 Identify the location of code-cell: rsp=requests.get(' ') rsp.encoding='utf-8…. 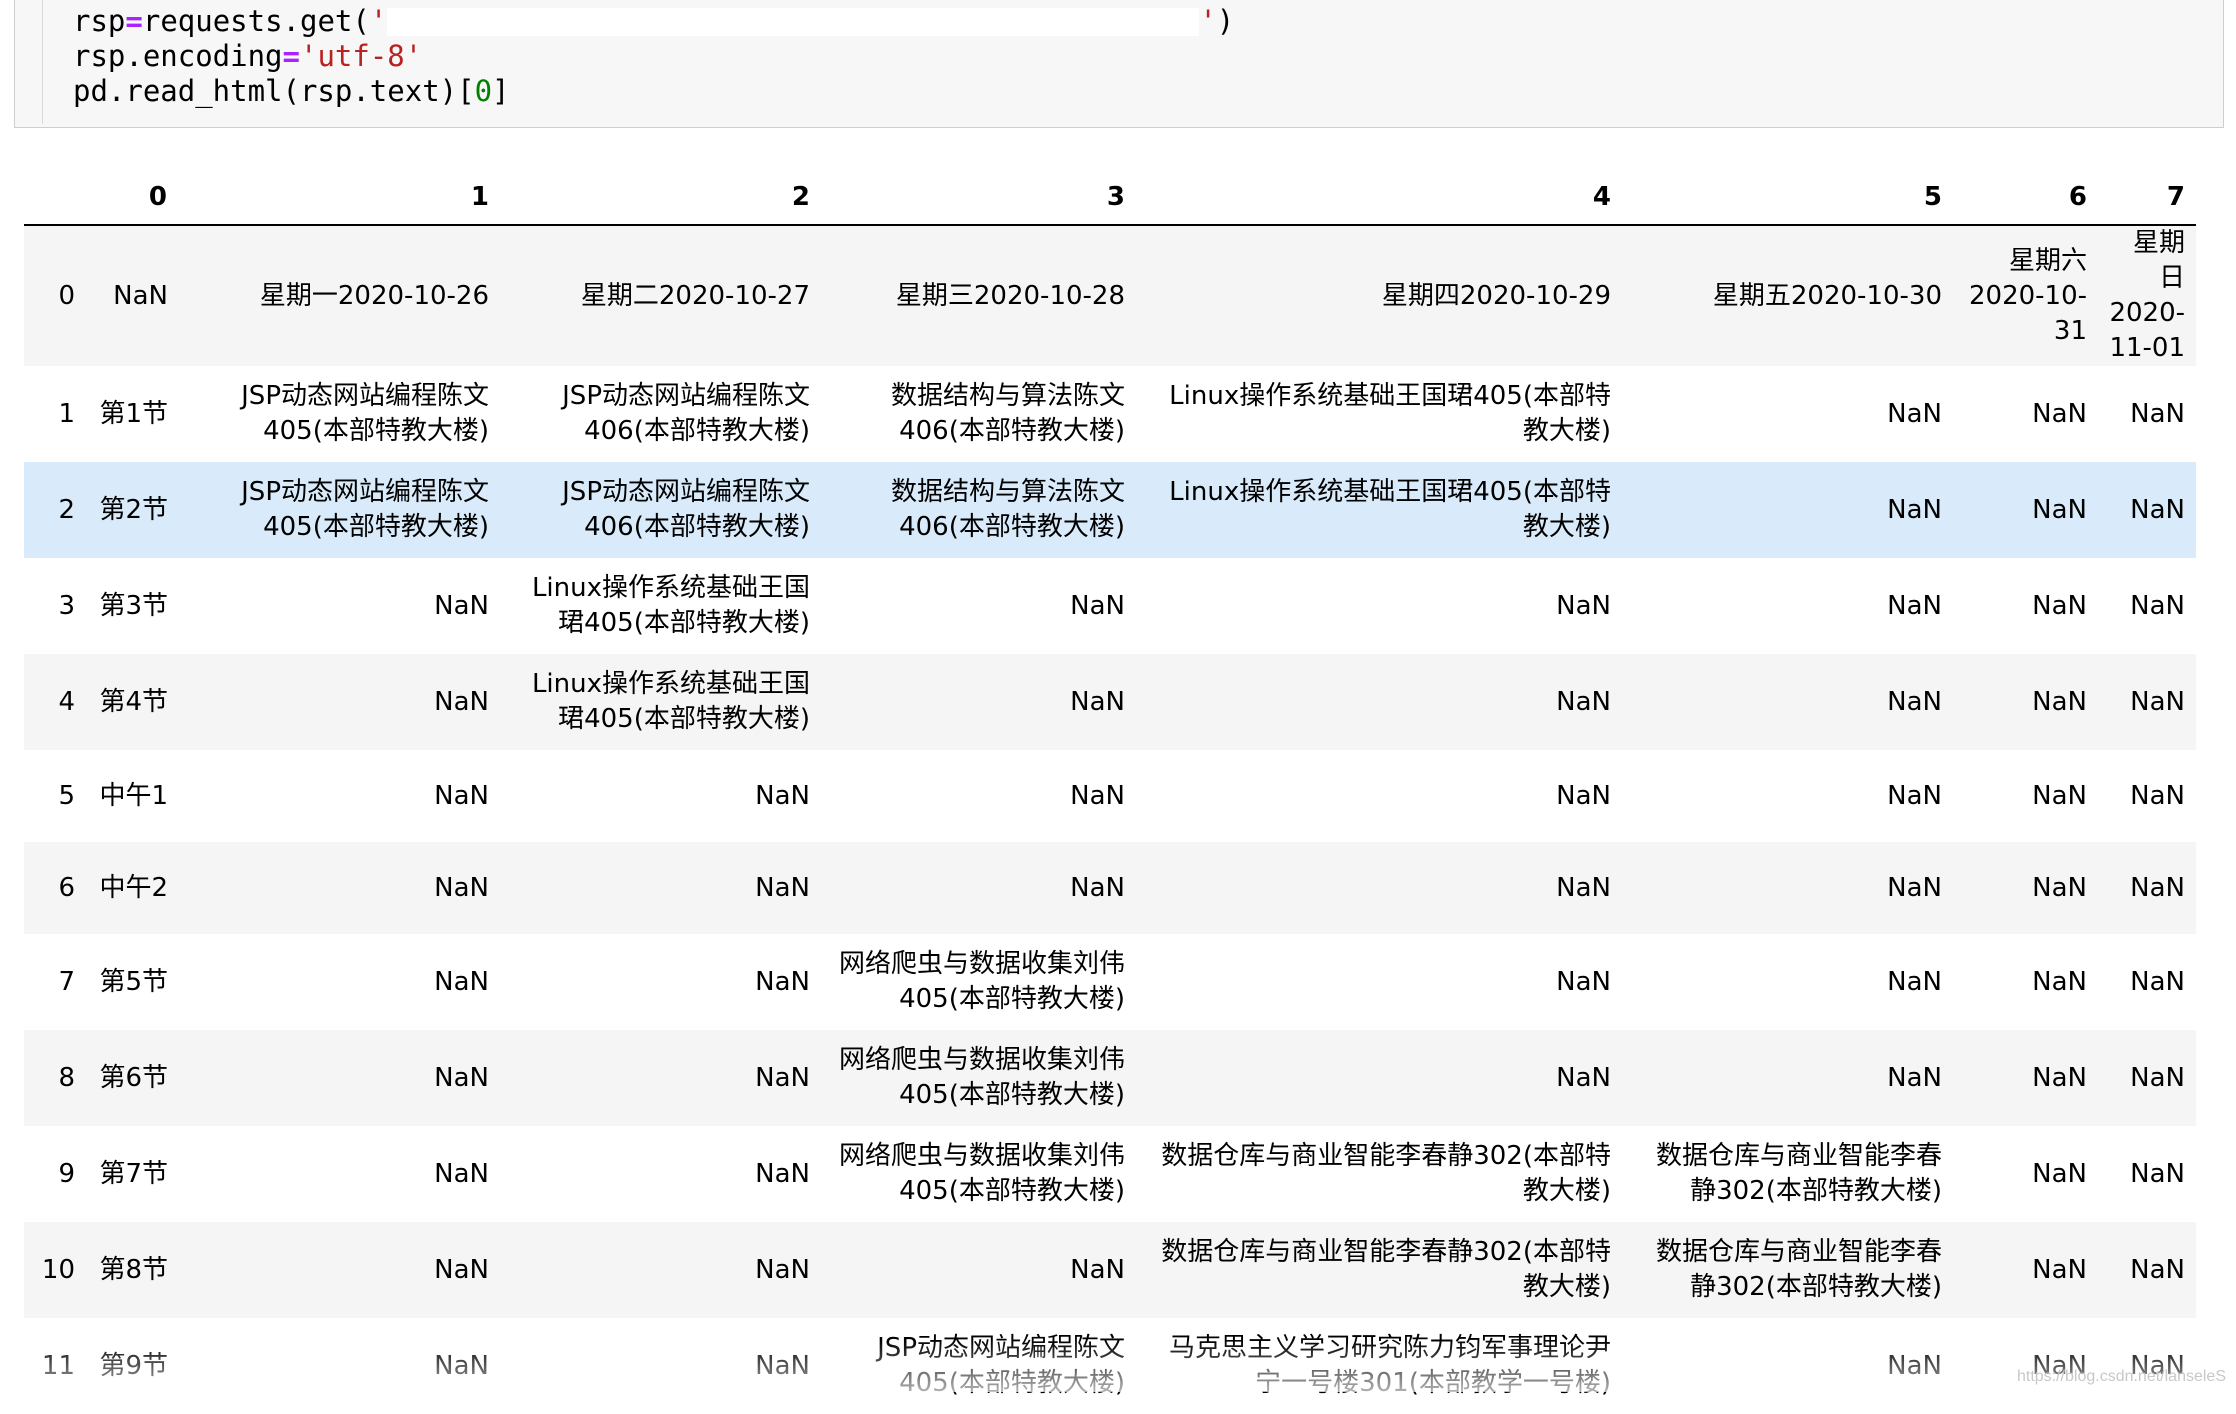
(1119, 64).